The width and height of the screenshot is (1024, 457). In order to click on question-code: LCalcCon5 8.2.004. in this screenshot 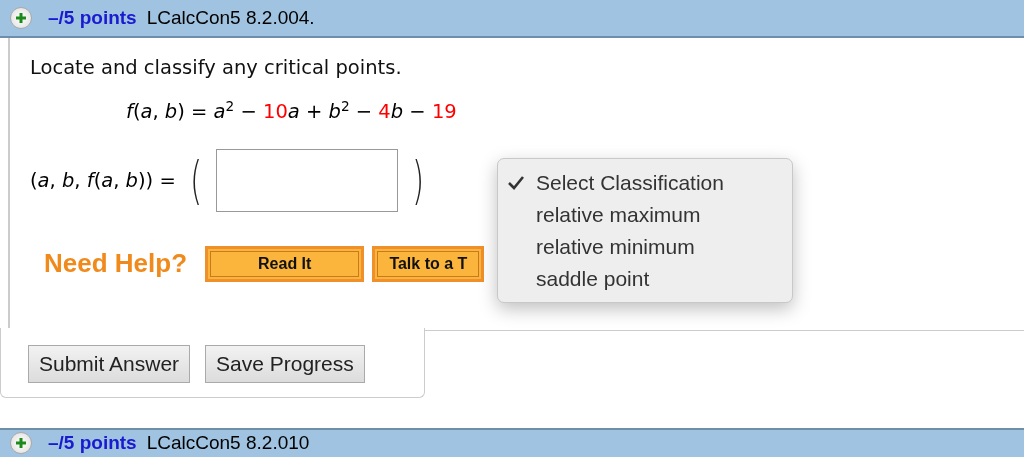, I will do `click(230, 18)`.